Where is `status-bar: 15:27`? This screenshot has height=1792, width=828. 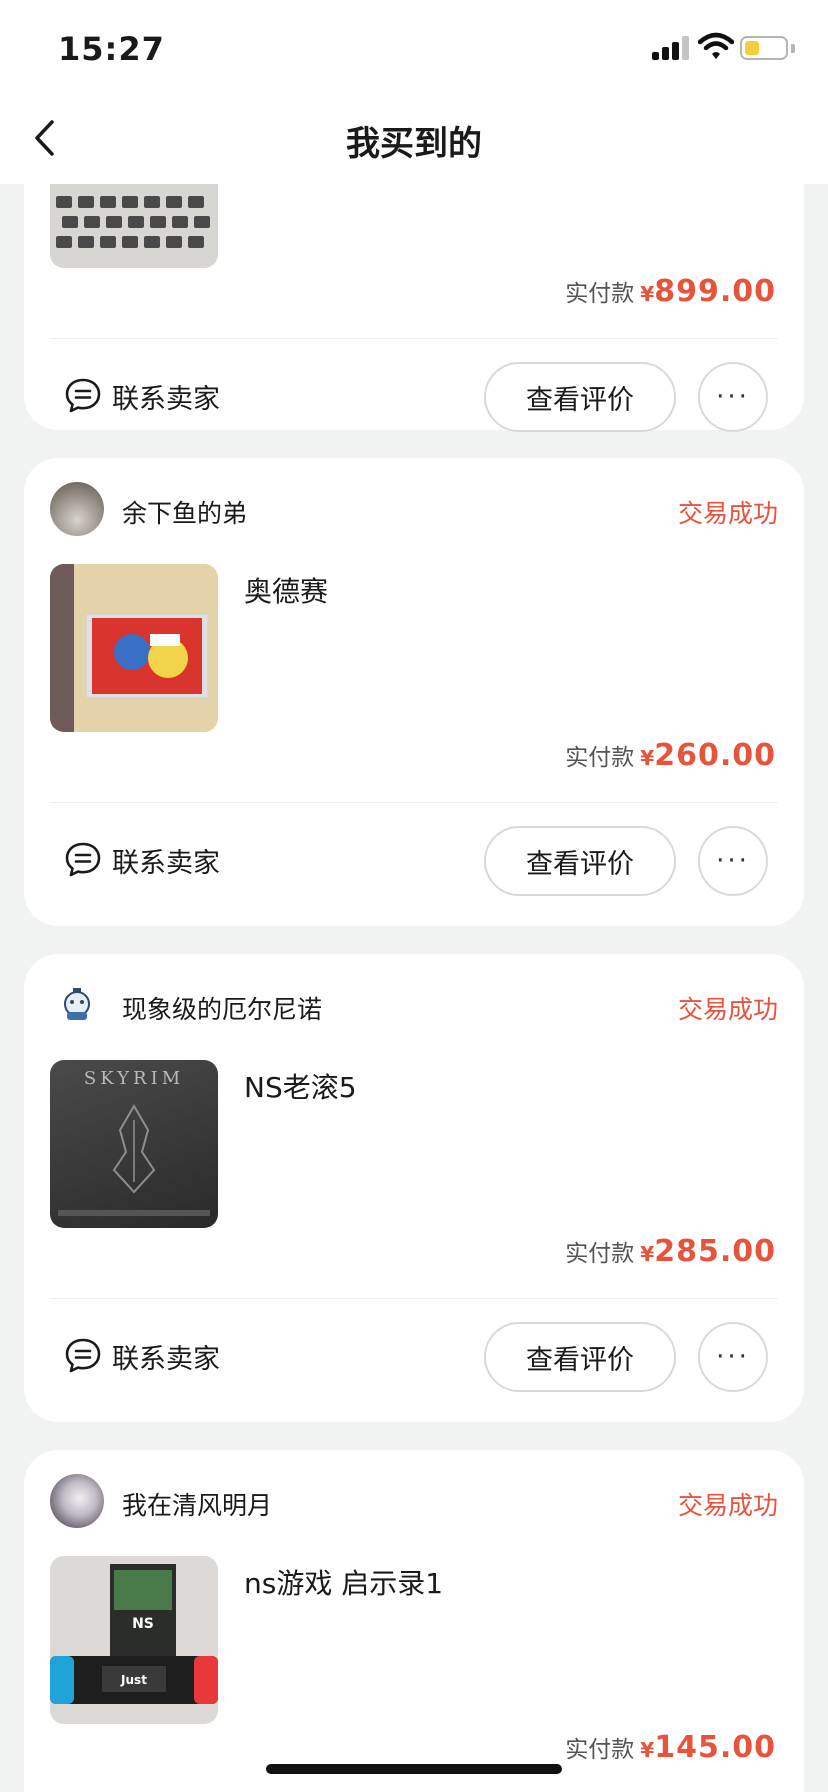 status-bar: 15:27 is located at coordinates (414, 46).